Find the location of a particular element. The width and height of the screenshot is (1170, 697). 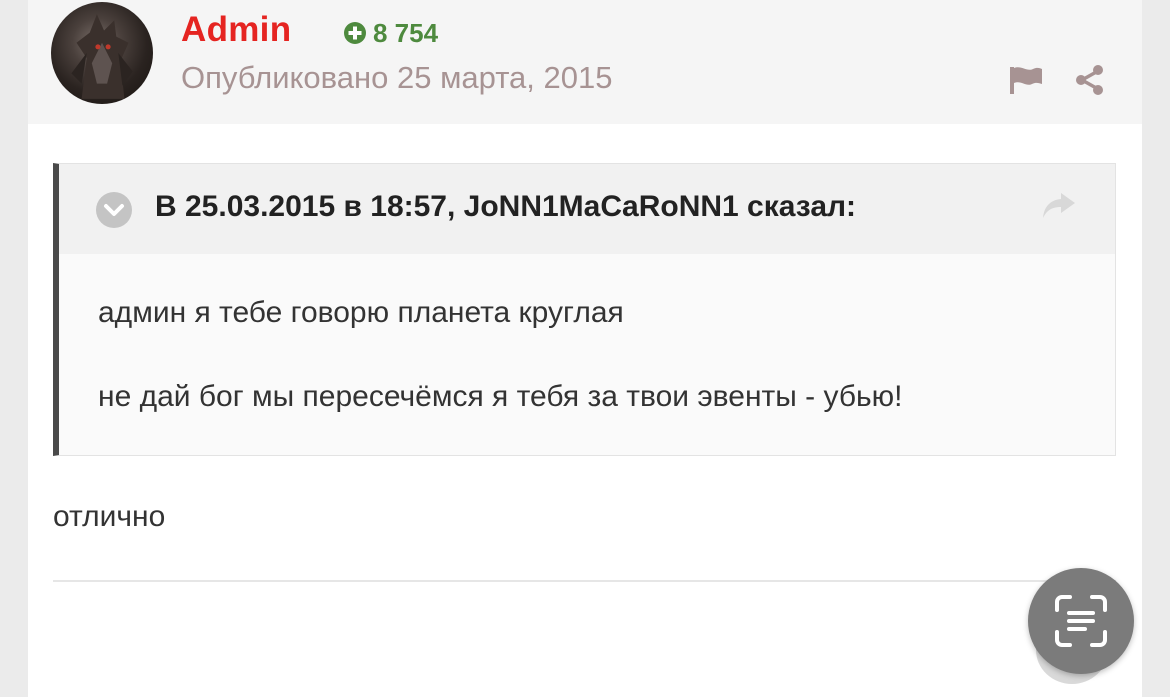

quote-line: админ я тебе говорю планета круглая is located at coordinates (361, 312).